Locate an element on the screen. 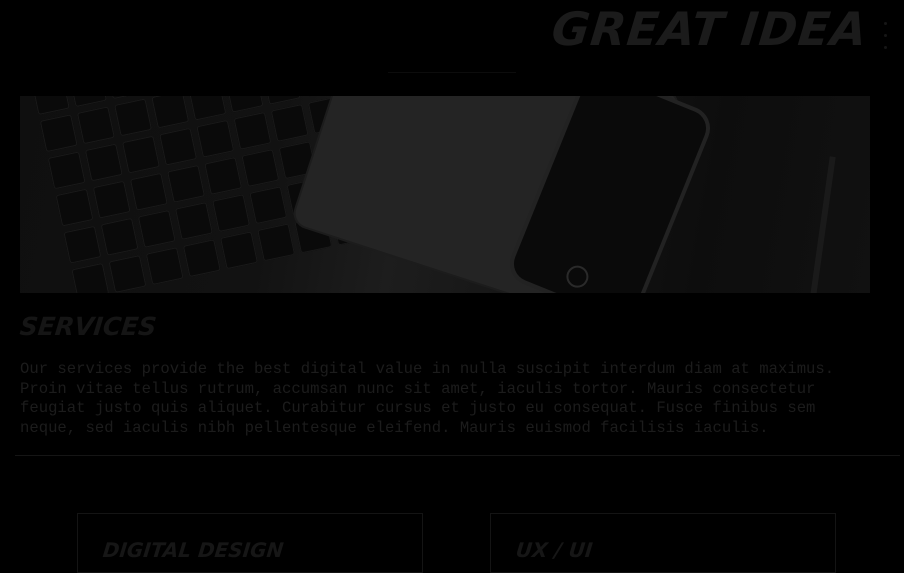 This screenshot has width=904, height=573. service-card-digital-design: DIGITAL DESIGN is located at coordinates (250, 543).